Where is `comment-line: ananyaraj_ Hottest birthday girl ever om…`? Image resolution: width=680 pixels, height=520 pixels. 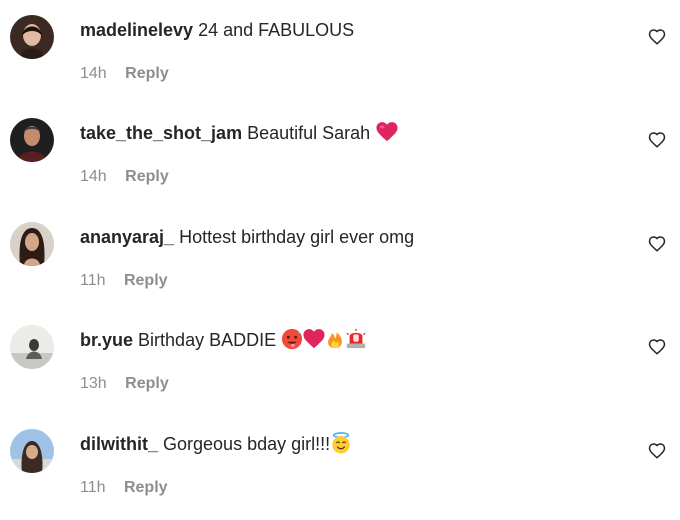 comment-line: ananyaraj_ Hottest birthday girl ever om… is located at coordinates (350, 237).